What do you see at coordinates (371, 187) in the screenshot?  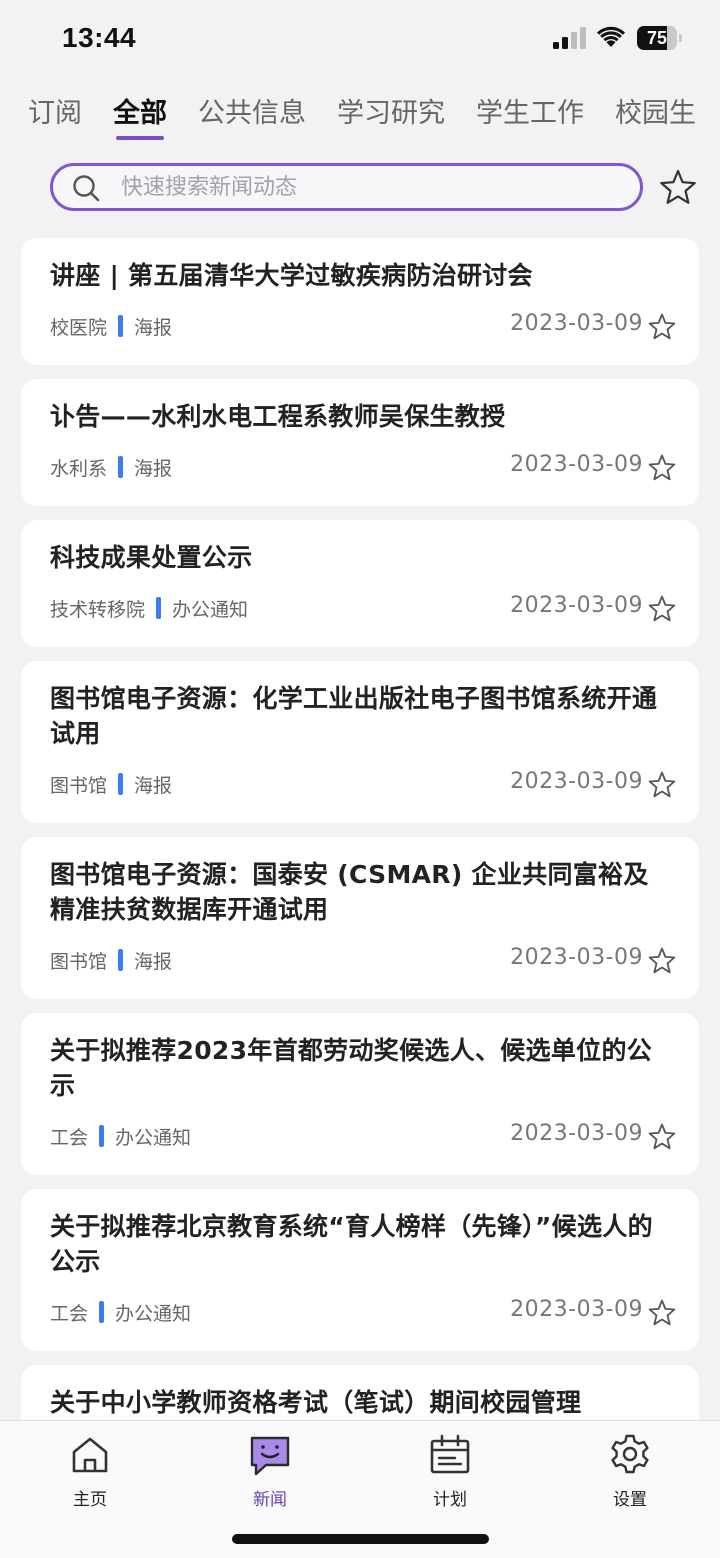 I see `search-input` at bounding box center [371, 187].